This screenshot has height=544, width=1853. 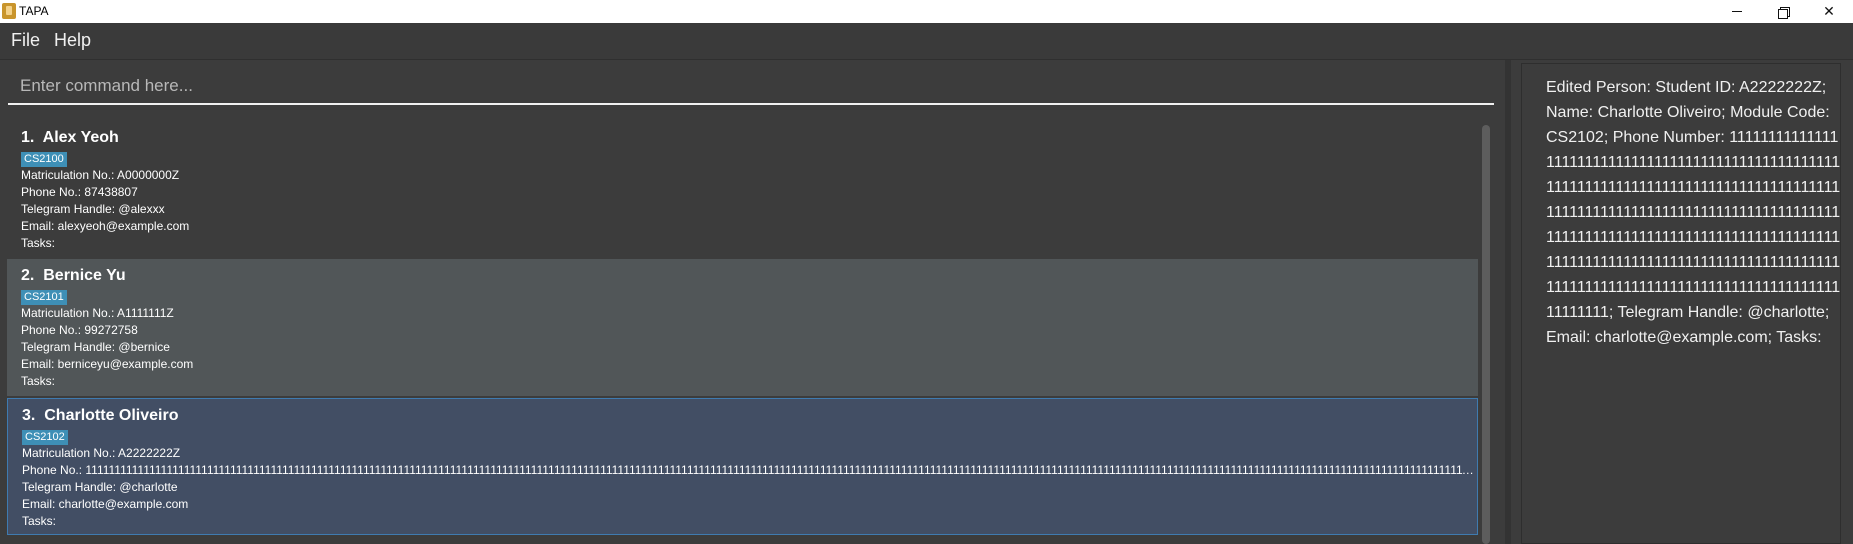 I want to click on minimize-button, so click(x=1737, y=11).